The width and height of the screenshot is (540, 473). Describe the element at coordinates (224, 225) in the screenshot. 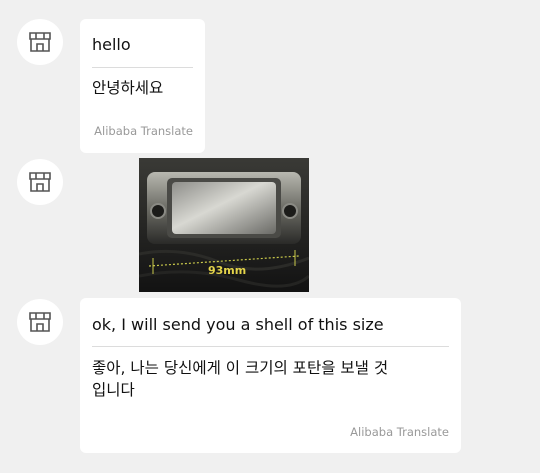

I see `image-message: 93mm` at that location.